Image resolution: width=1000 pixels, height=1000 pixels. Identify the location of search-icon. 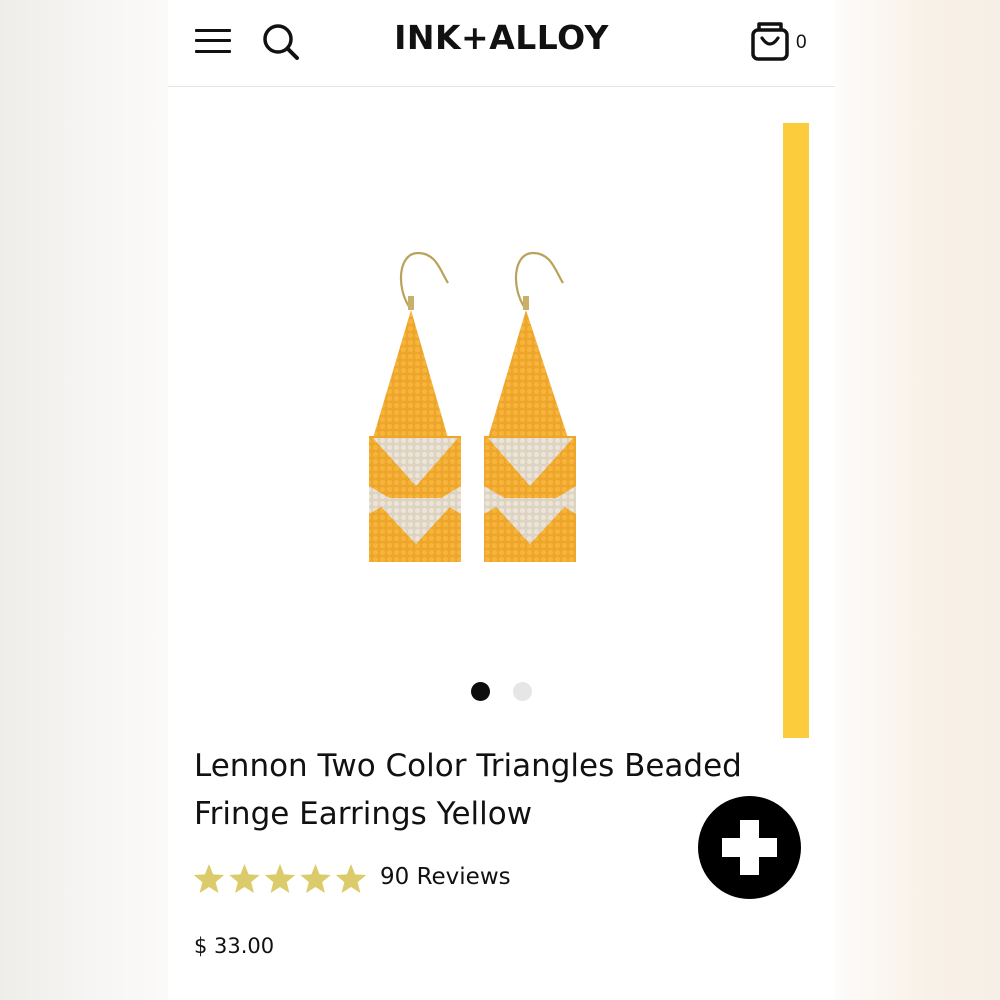
(281, 42).